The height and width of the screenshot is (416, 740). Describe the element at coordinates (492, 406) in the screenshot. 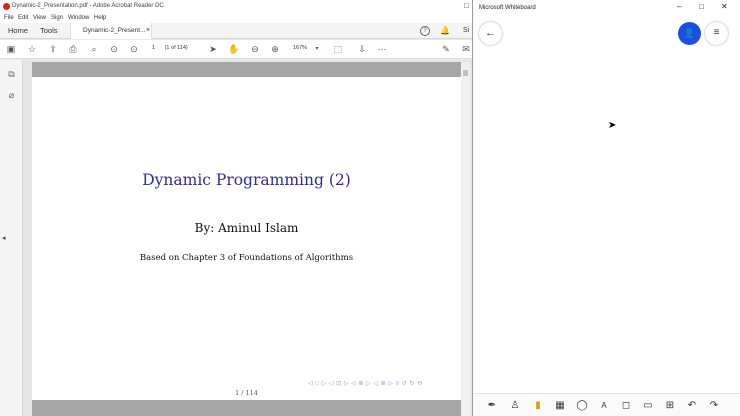

I see `pen-icon: ✒` at that location.